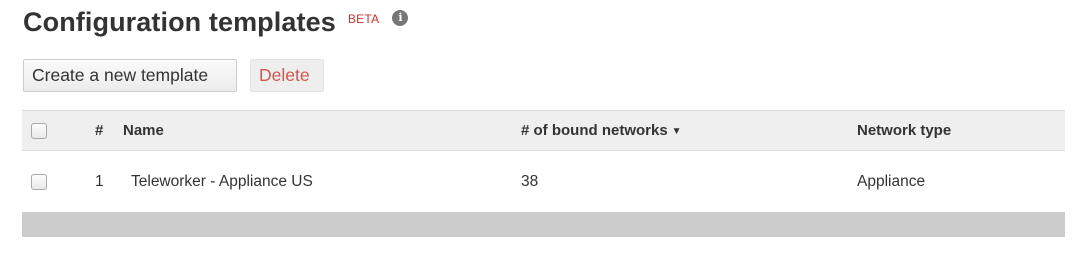 The image size is (1085, 271). What do you see at coordinates (594, 130) in the screenshot?
I see `column-header-bound-networks-label: # of bound networks` at bounding box center [594, 130].